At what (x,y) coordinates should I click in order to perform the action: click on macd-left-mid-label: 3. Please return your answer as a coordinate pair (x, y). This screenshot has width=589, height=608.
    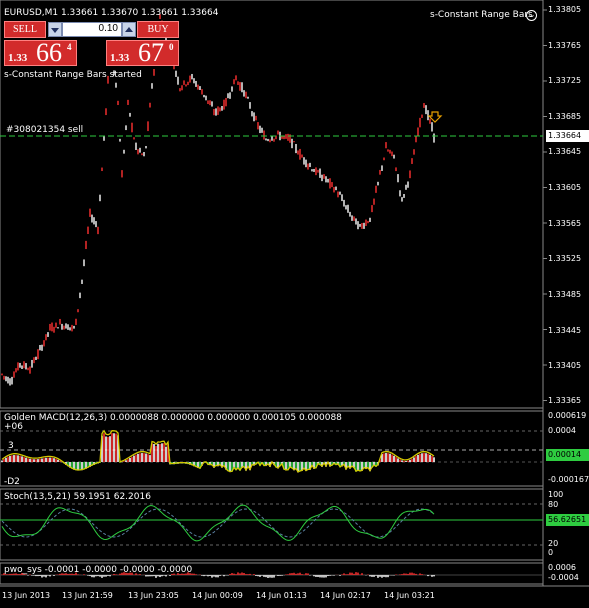
    Looking at the image, I should click on (11, 446).